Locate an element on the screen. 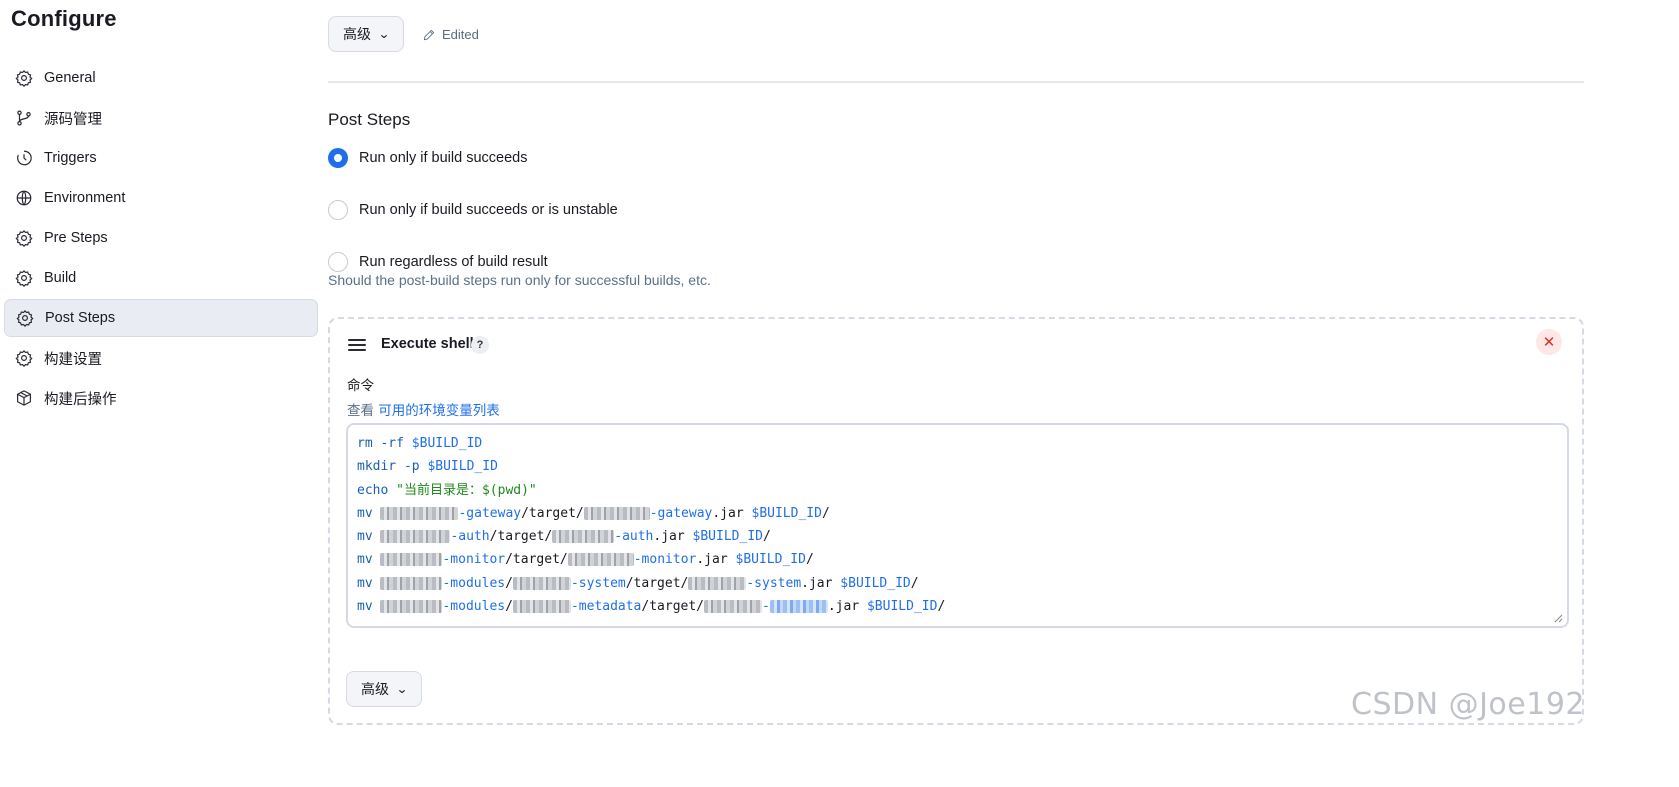  sidebar-item-label: 构建后操作 is located at coordinates (80, 399).